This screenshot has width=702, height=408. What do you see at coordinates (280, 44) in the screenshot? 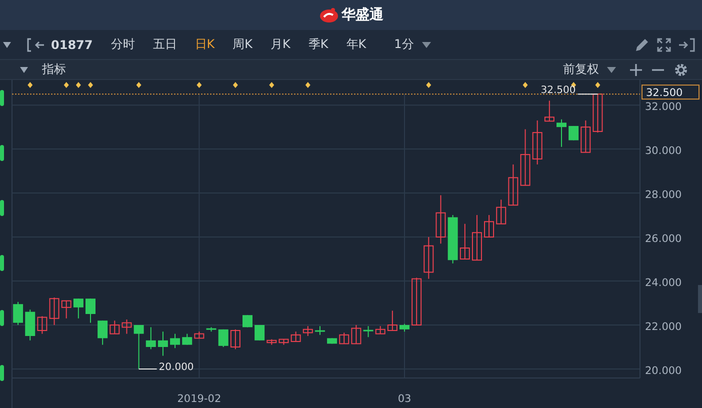
I see `period-tab: 月K` at bounding box center [280, 44].